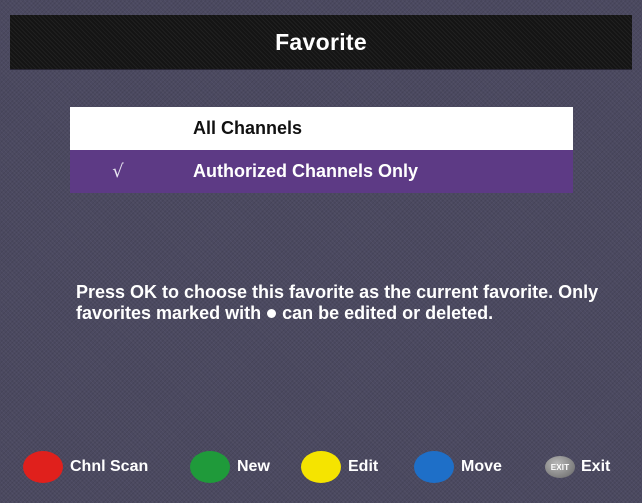 This screenshot has height=503, width=642. I want to click on red-button-icon, so click(43, 467).